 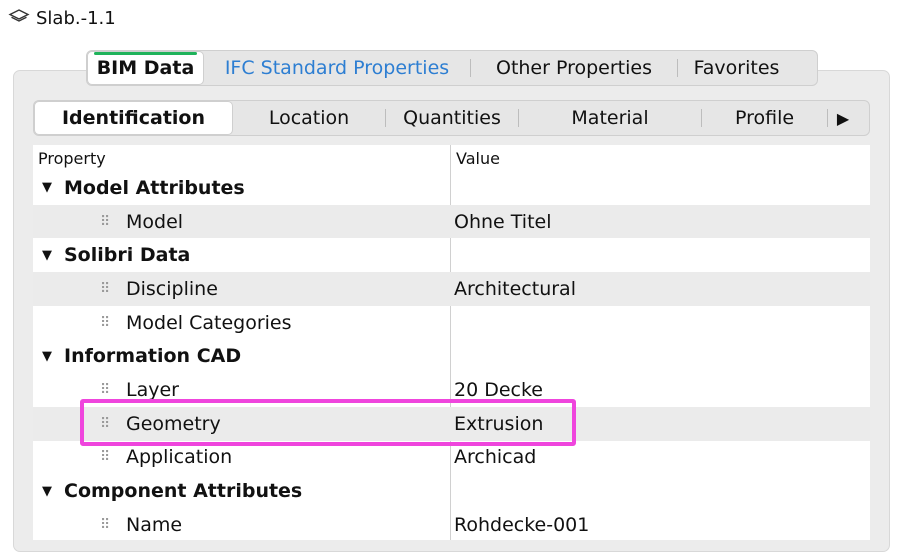 What do you see at coordinates (478, 158) in the screenshot?
I see `column-header-value: Value` at bounding box center [478, 158].